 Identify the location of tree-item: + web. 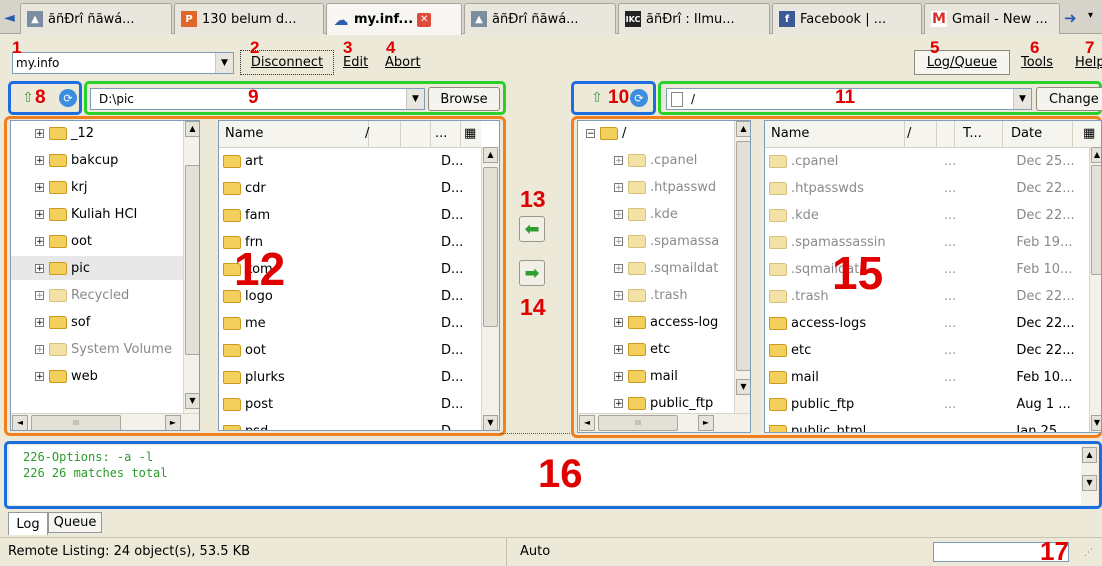
(97, 376).